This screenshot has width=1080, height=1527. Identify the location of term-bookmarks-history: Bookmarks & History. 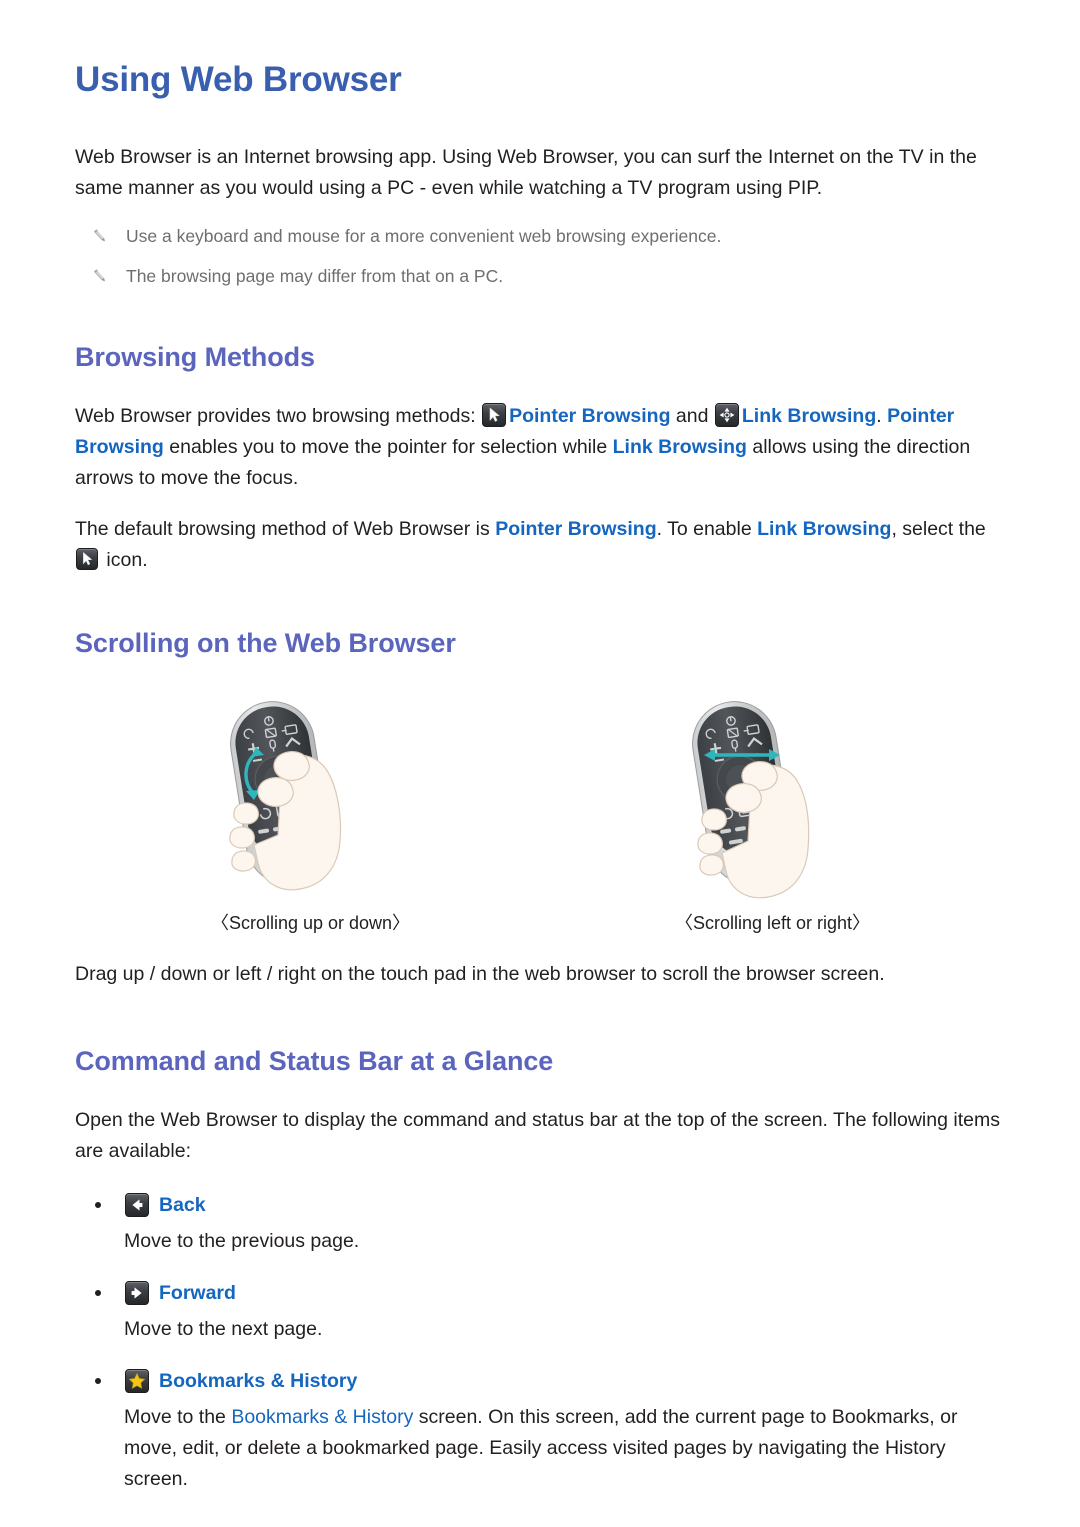
(322, 1417).